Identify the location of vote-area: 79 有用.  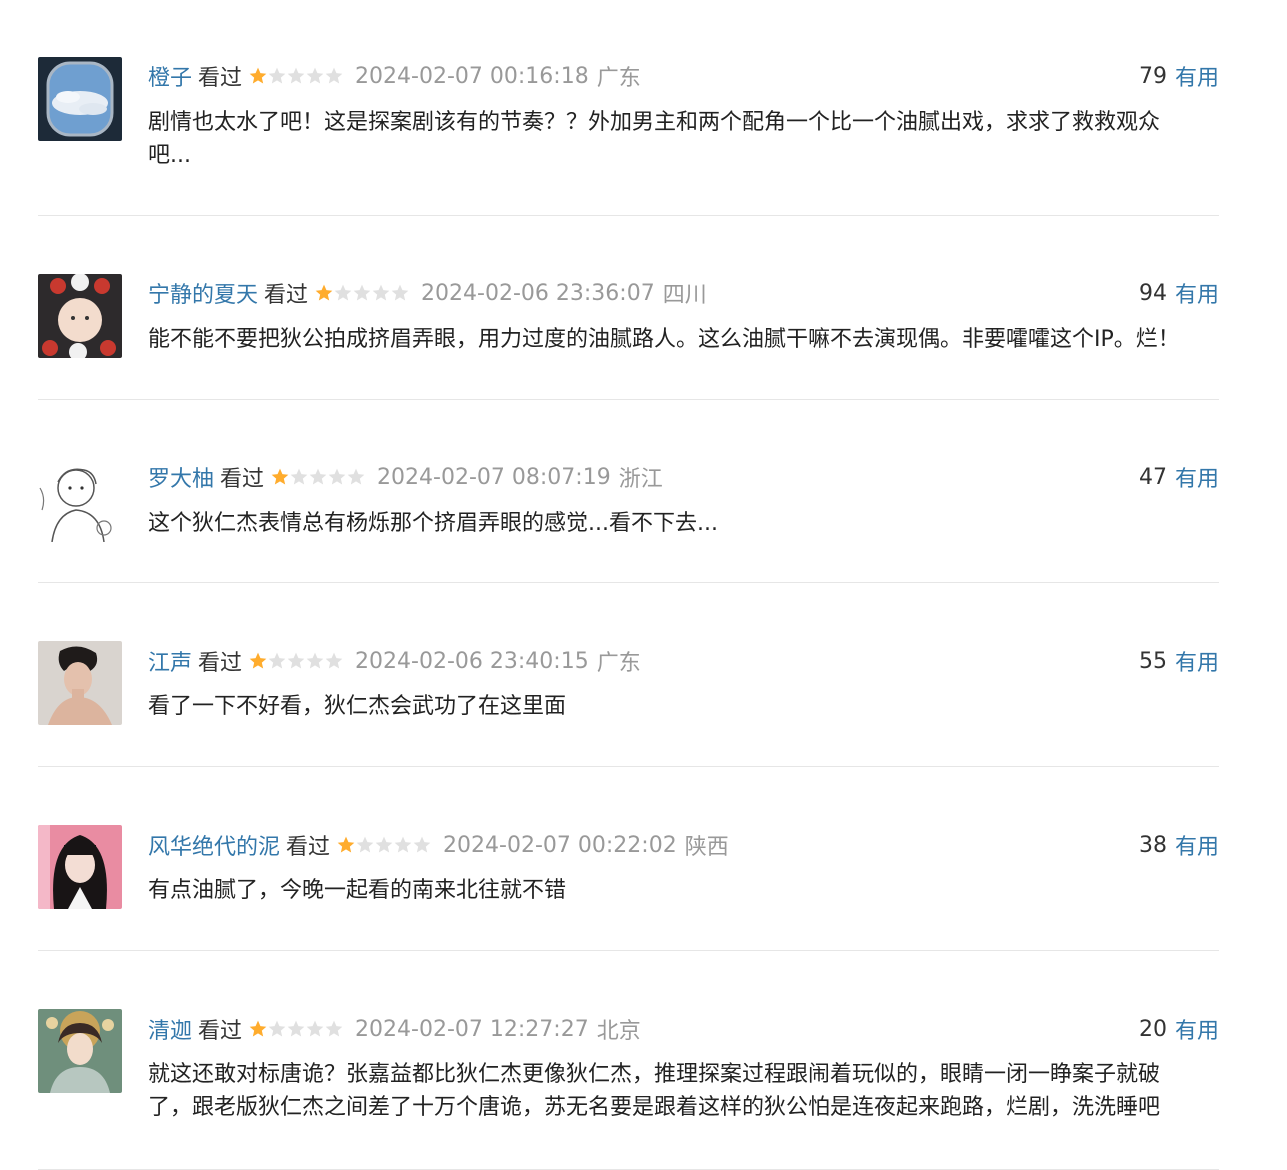
(1178, 76).